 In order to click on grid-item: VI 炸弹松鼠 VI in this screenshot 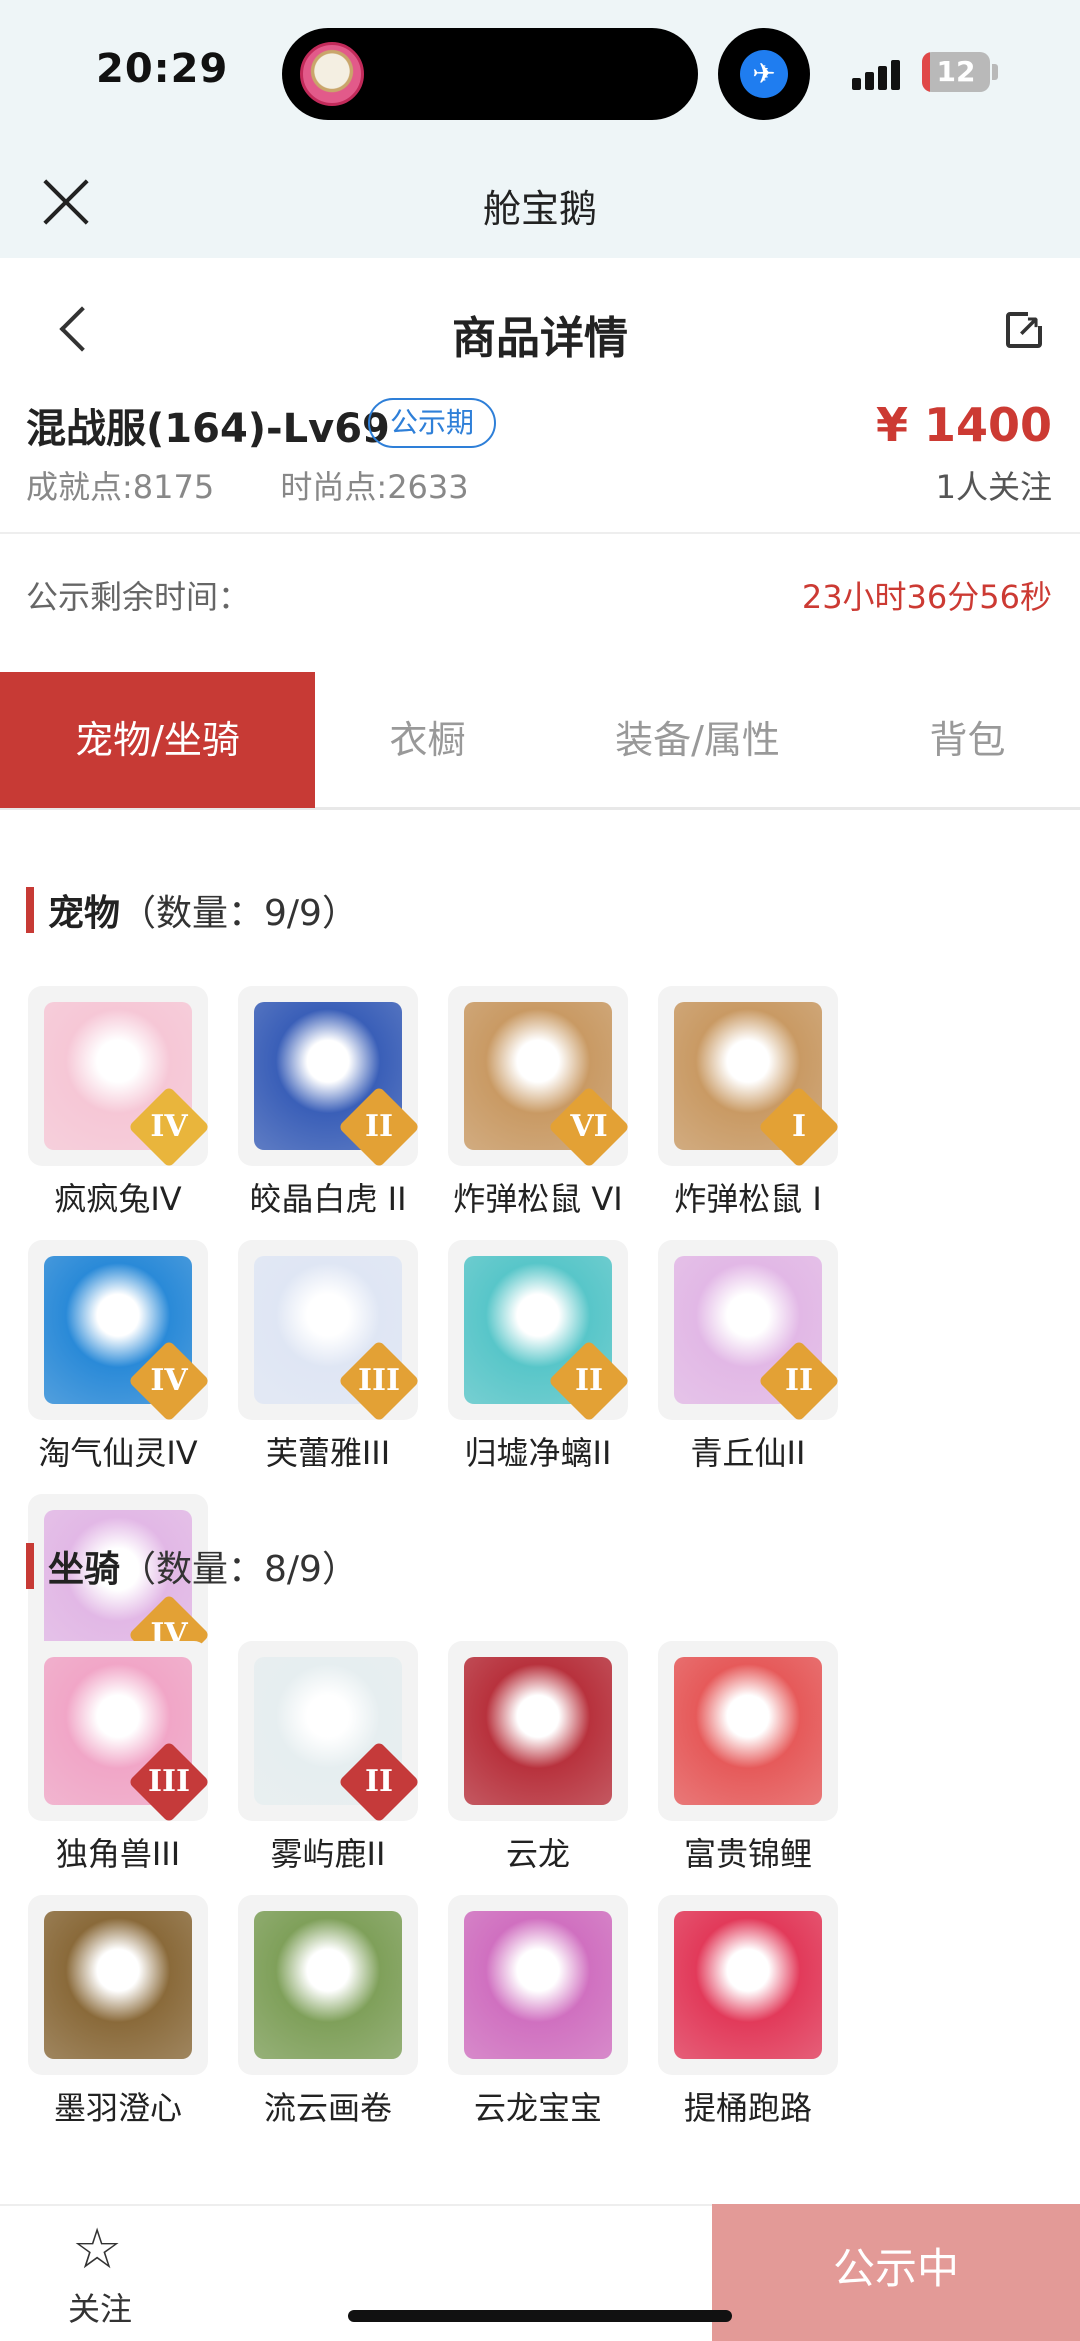, I will do `click(553, 1113)`.